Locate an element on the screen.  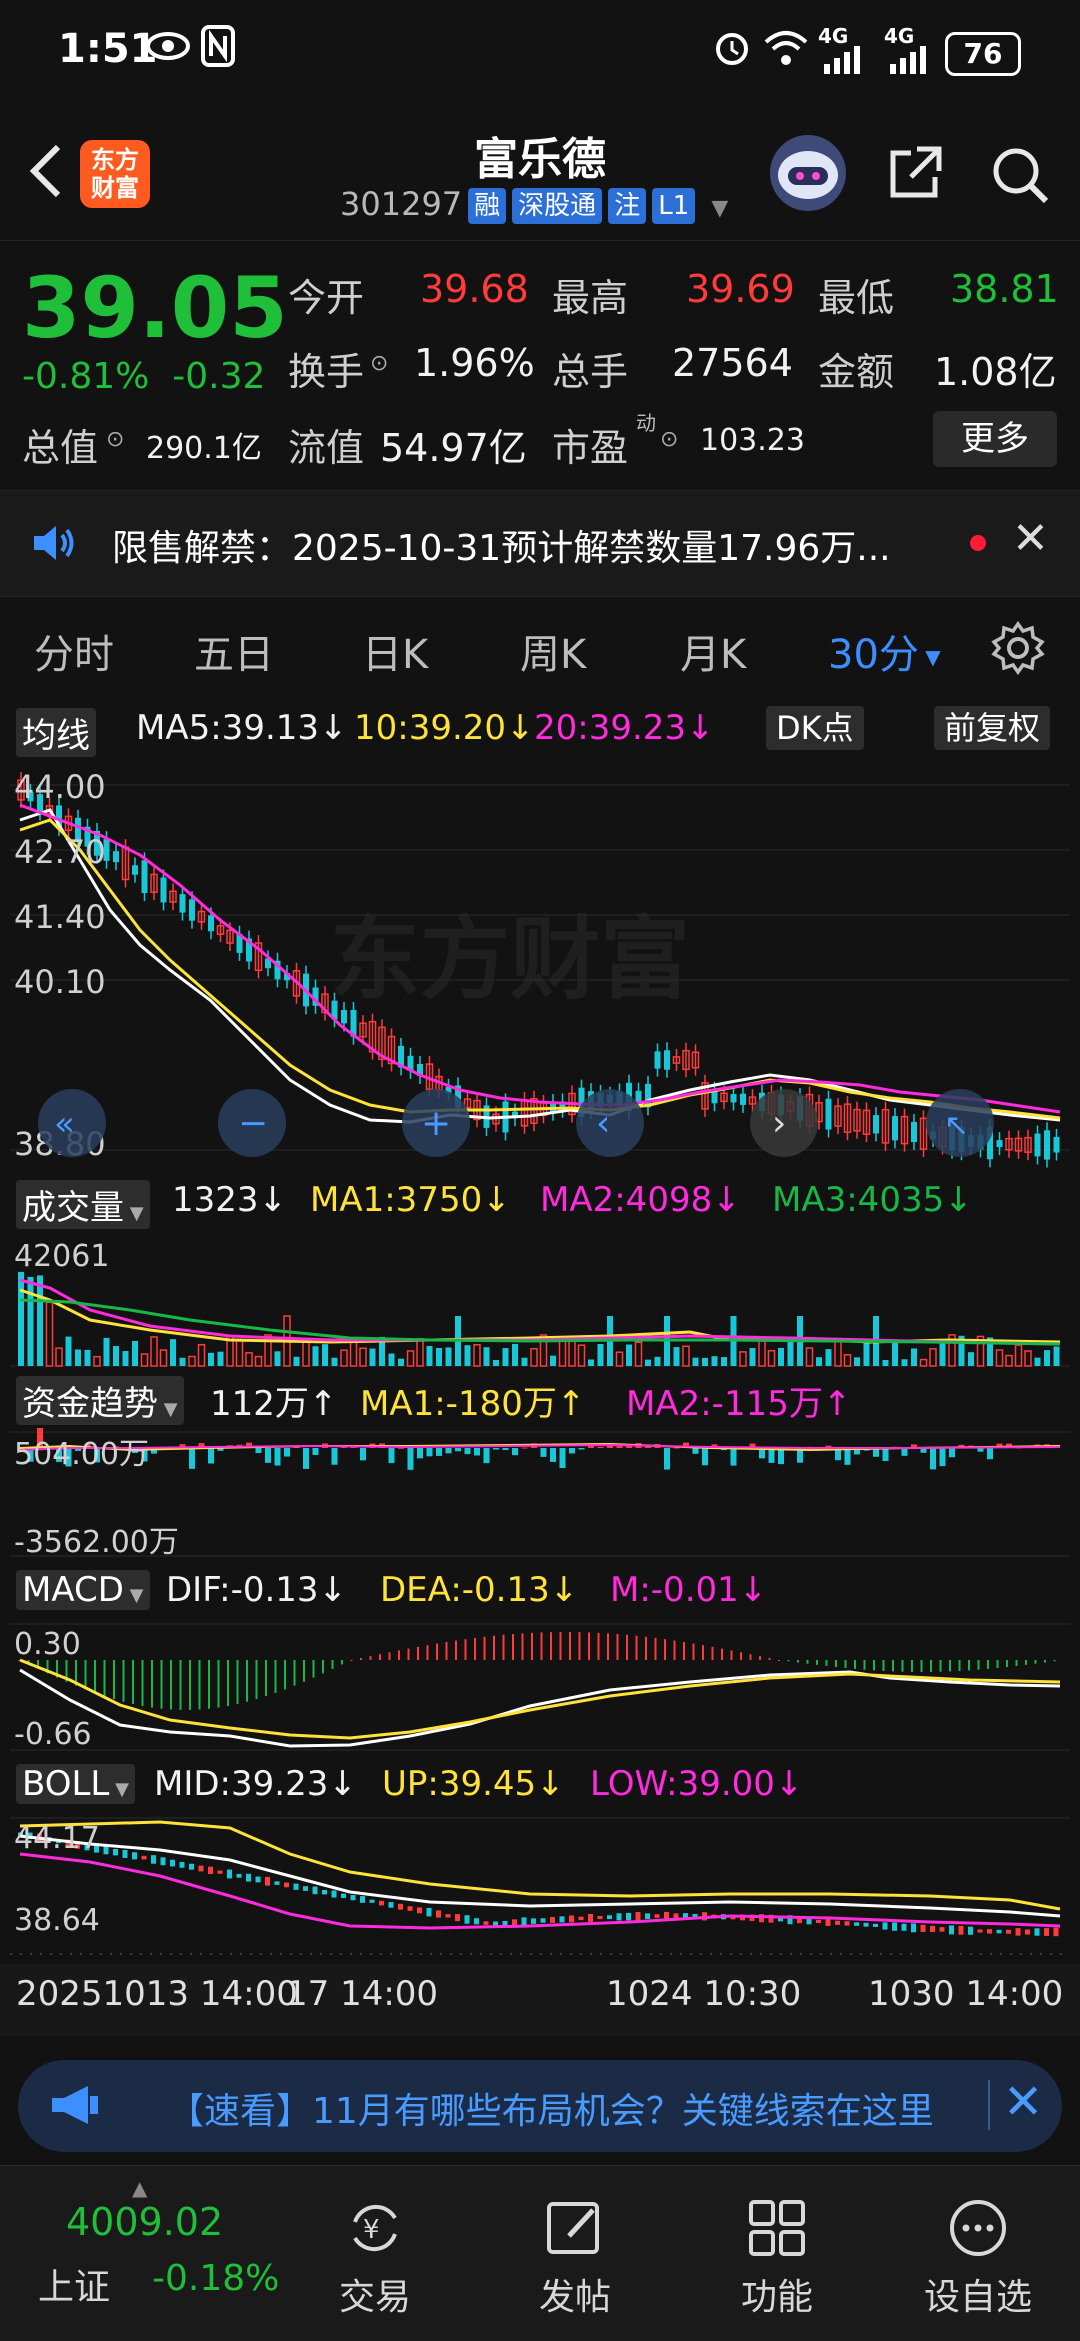
nav-watchlist: 设自选 is located at coordinates (978, 2253).